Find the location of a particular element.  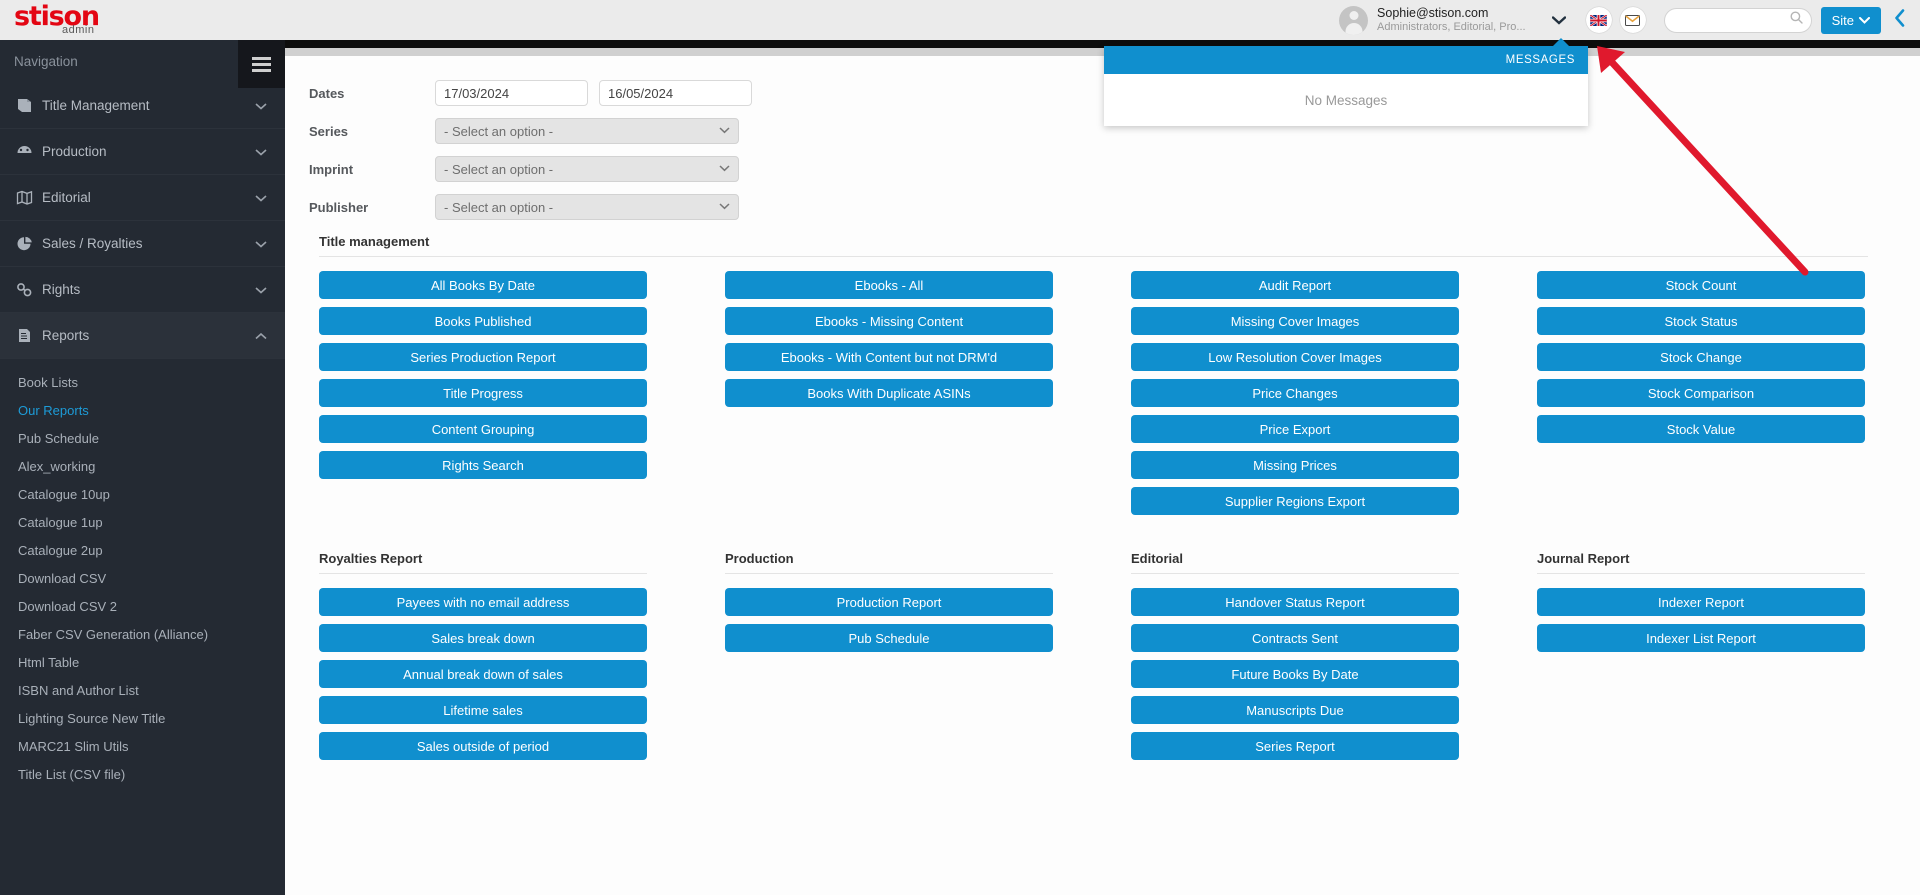

sidebar-subitem-isbn-author-list: ISBN and Author List is located at coordinates (142, 690).